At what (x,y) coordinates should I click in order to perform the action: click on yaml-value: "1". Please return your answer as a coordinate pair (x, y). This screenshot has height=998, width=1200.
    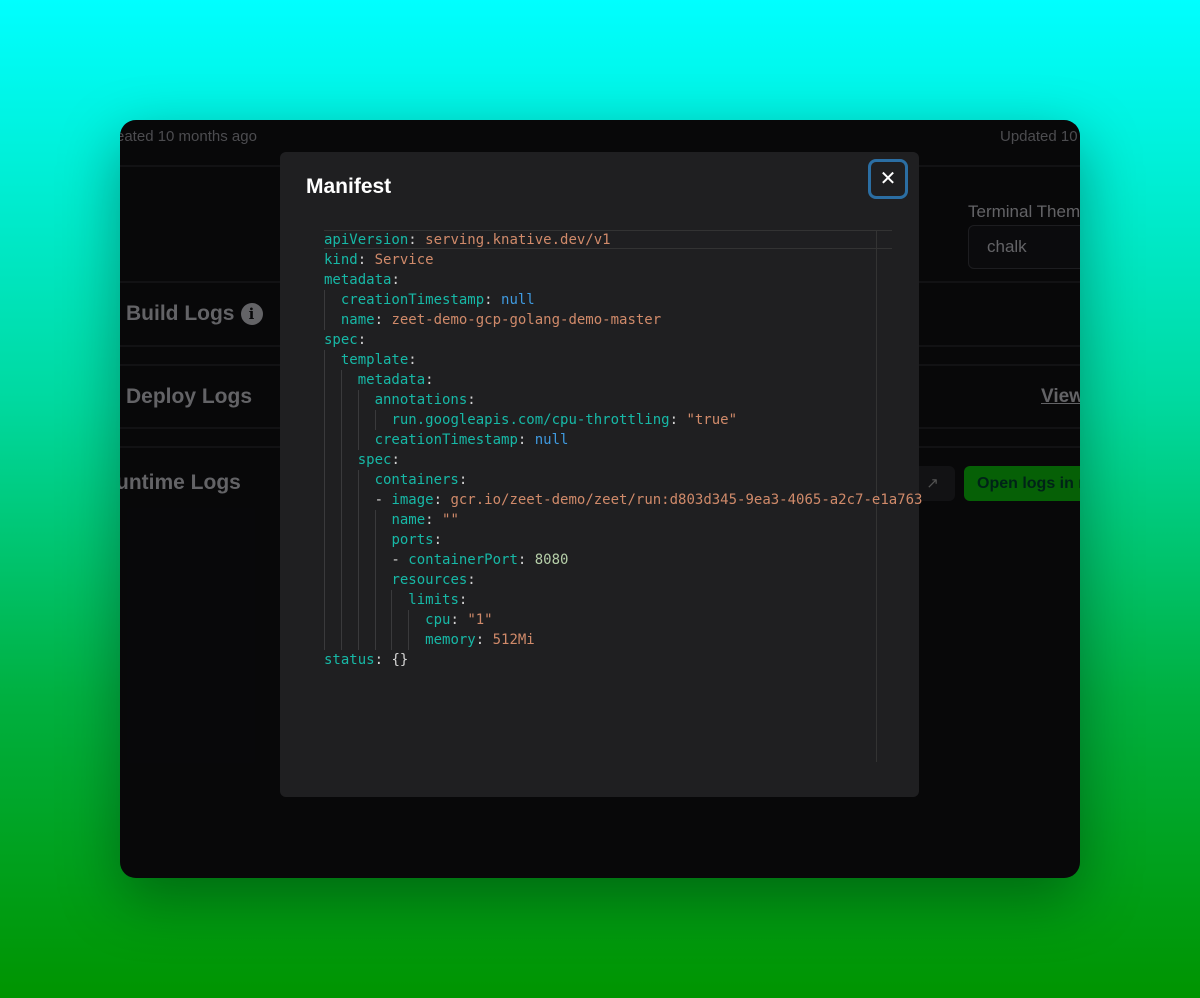
    Looking at the image, I should click on (480, 620).